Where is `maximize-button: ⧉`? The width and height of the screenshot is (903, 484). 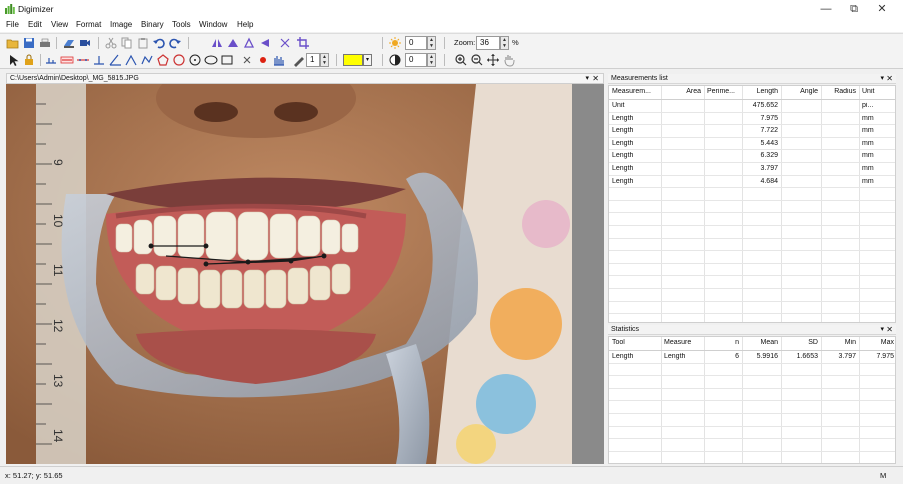
maximize-button: ⧉ is located at coordinates (854, 9).